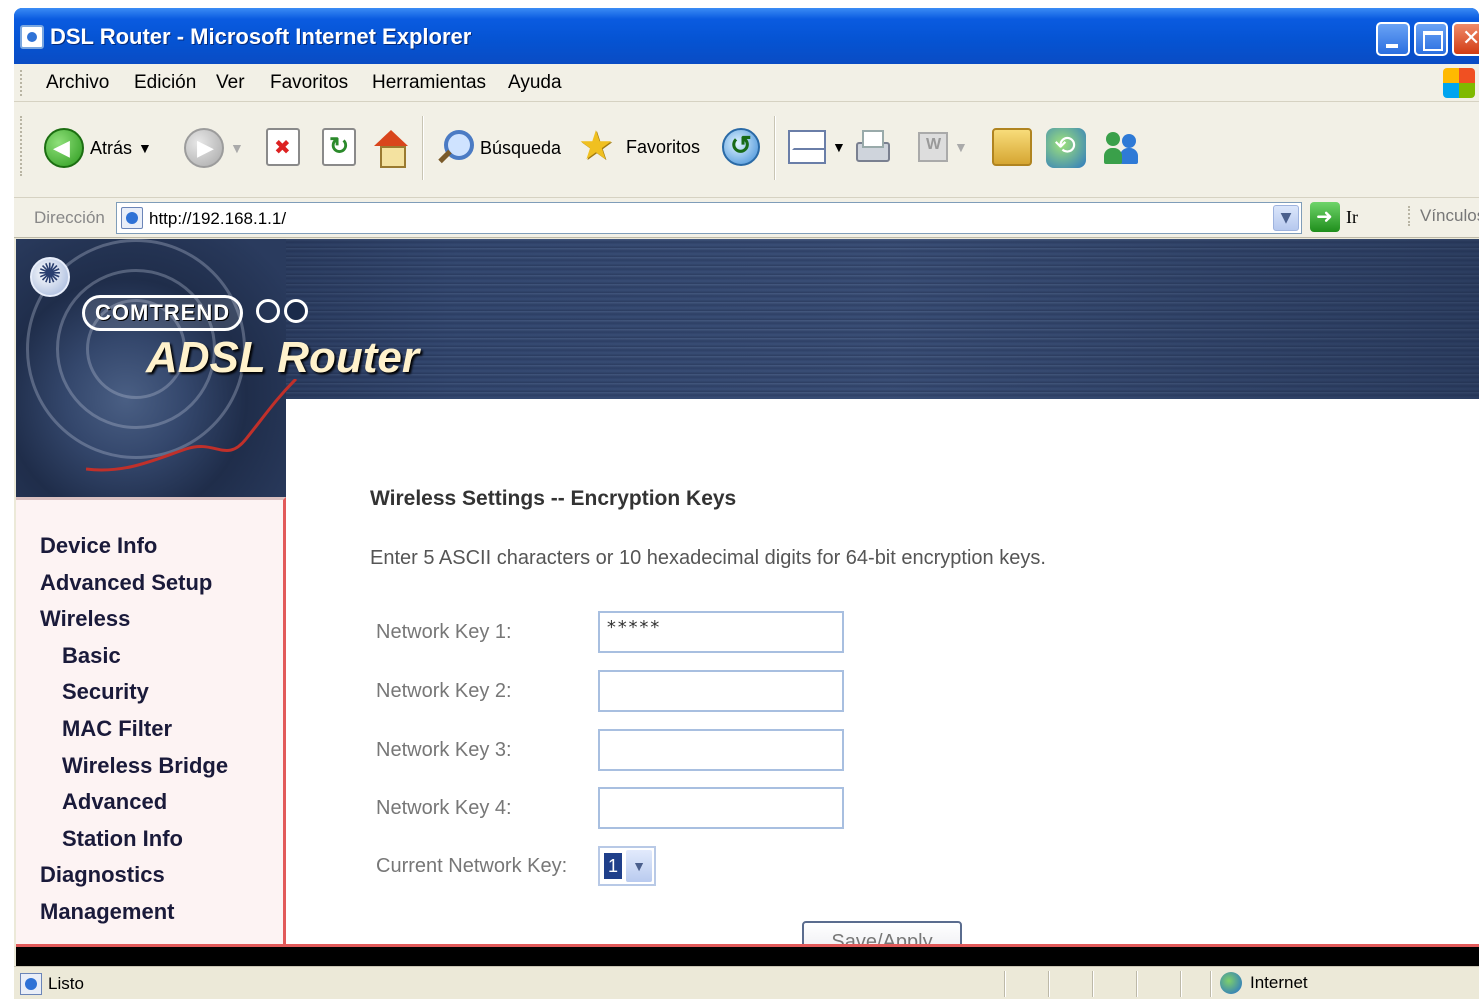 The width and height of the screenshot is (1479, 999). I want to click on network-key-4-row: Network Key 4:, so click(610, 808).